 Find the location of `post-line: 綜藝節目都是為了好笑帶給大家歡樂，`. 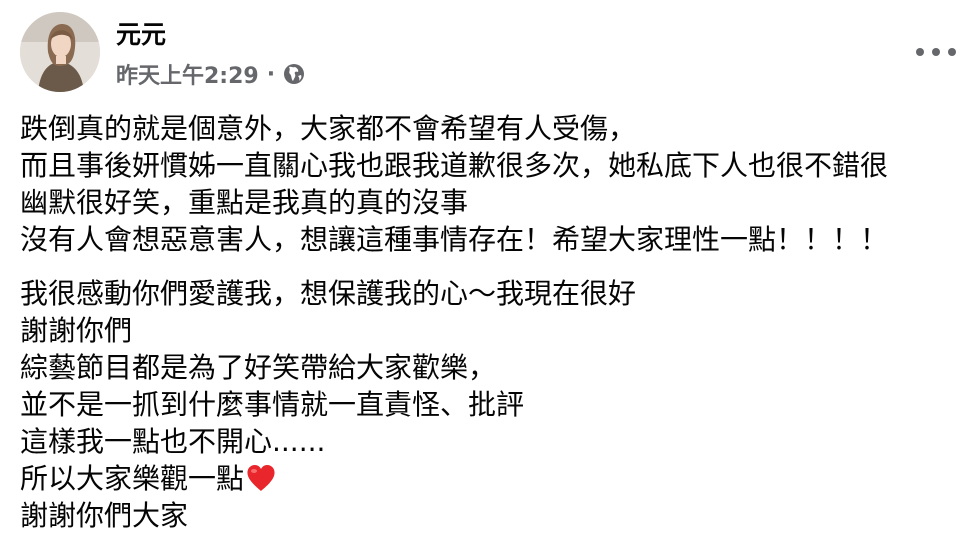

post-line: 綜藝節目都是為了好笑帶給大家歡樂， is located at coordinates (258, 367).